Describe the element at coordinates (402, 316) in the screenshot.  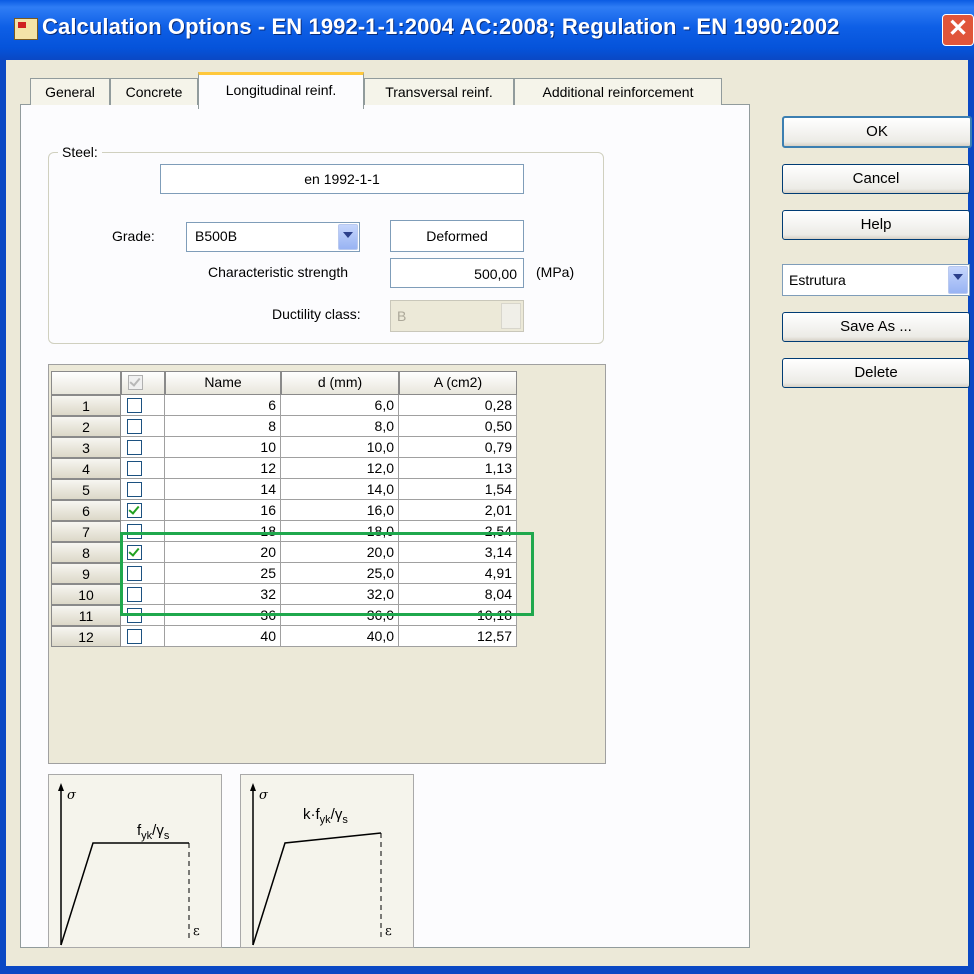
I see `ductility-value: B` at that location.